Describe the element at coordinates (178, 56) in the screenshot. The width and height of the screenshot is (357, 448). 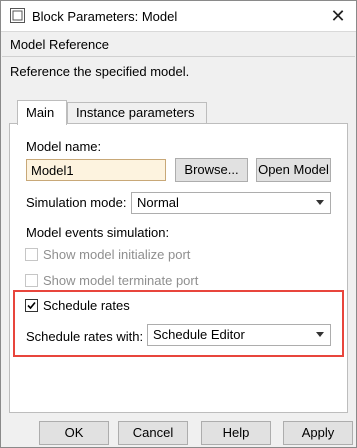
I see `divider` at that location.